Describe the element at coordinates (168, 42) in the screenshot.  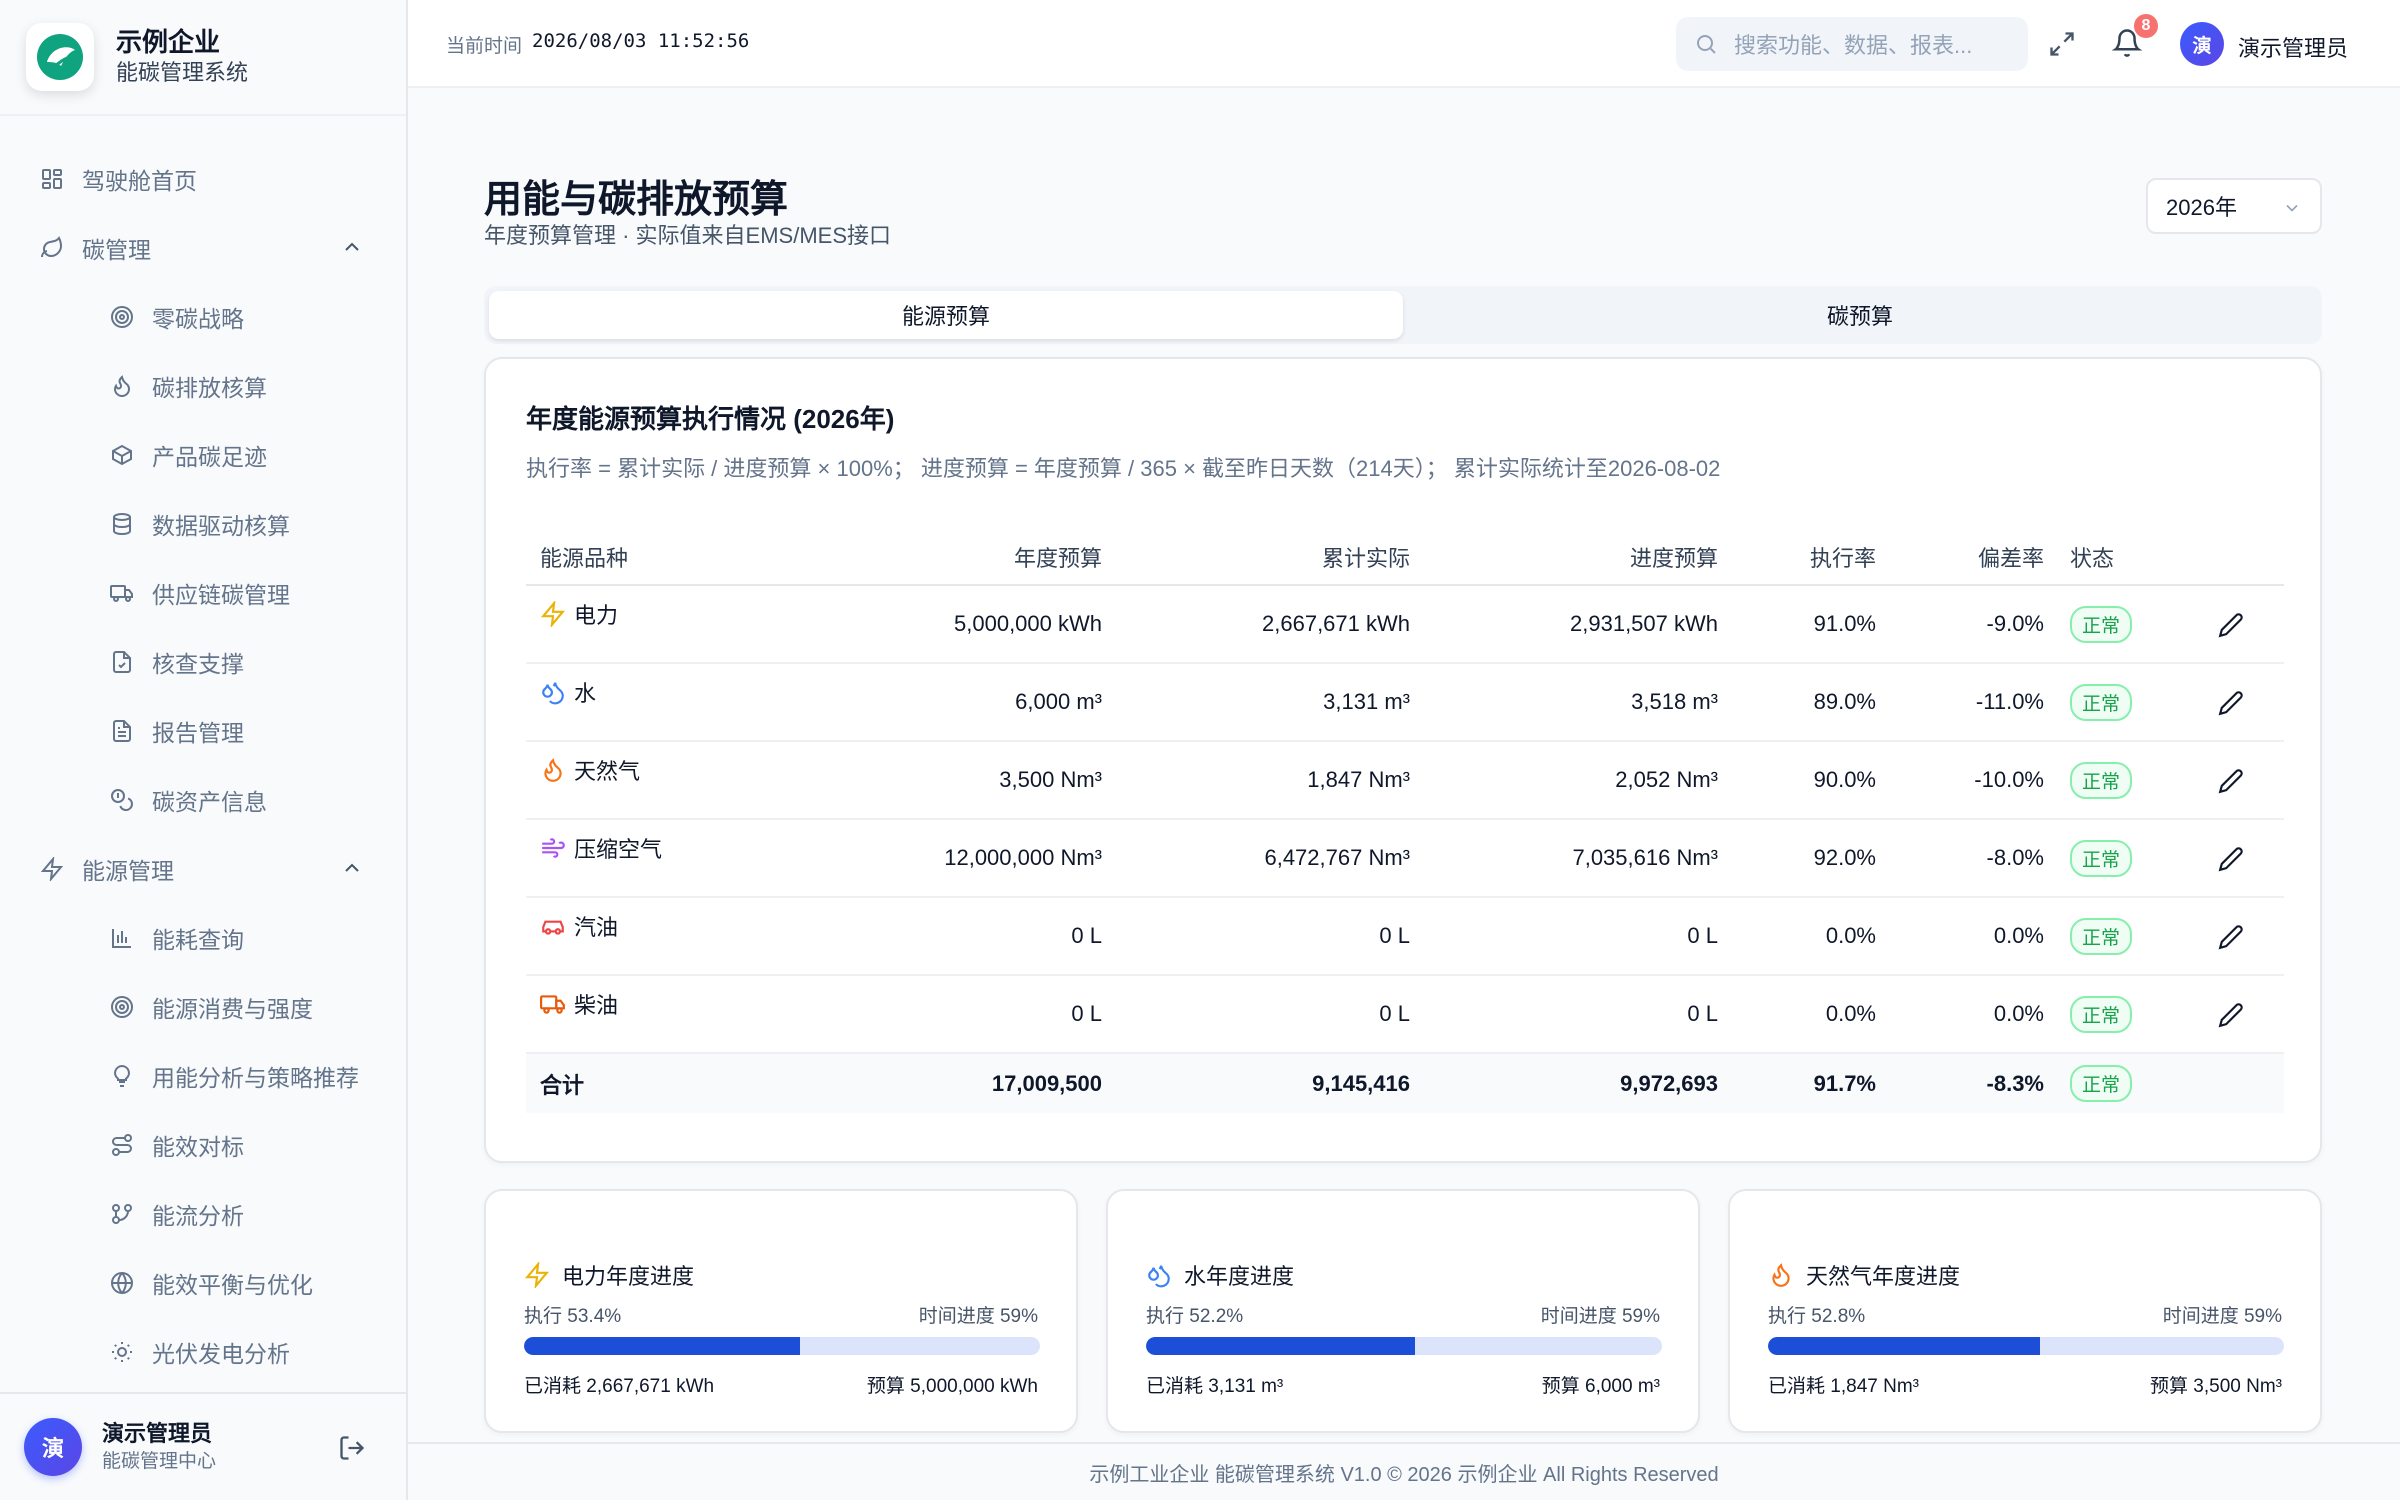
I see `brand-name: 示例企业` at that location.